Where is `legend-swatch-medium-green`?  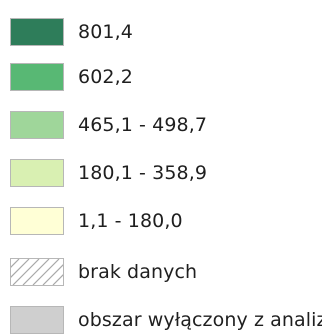
legend-swatch-medium-green is located at coordinates (37, 77).